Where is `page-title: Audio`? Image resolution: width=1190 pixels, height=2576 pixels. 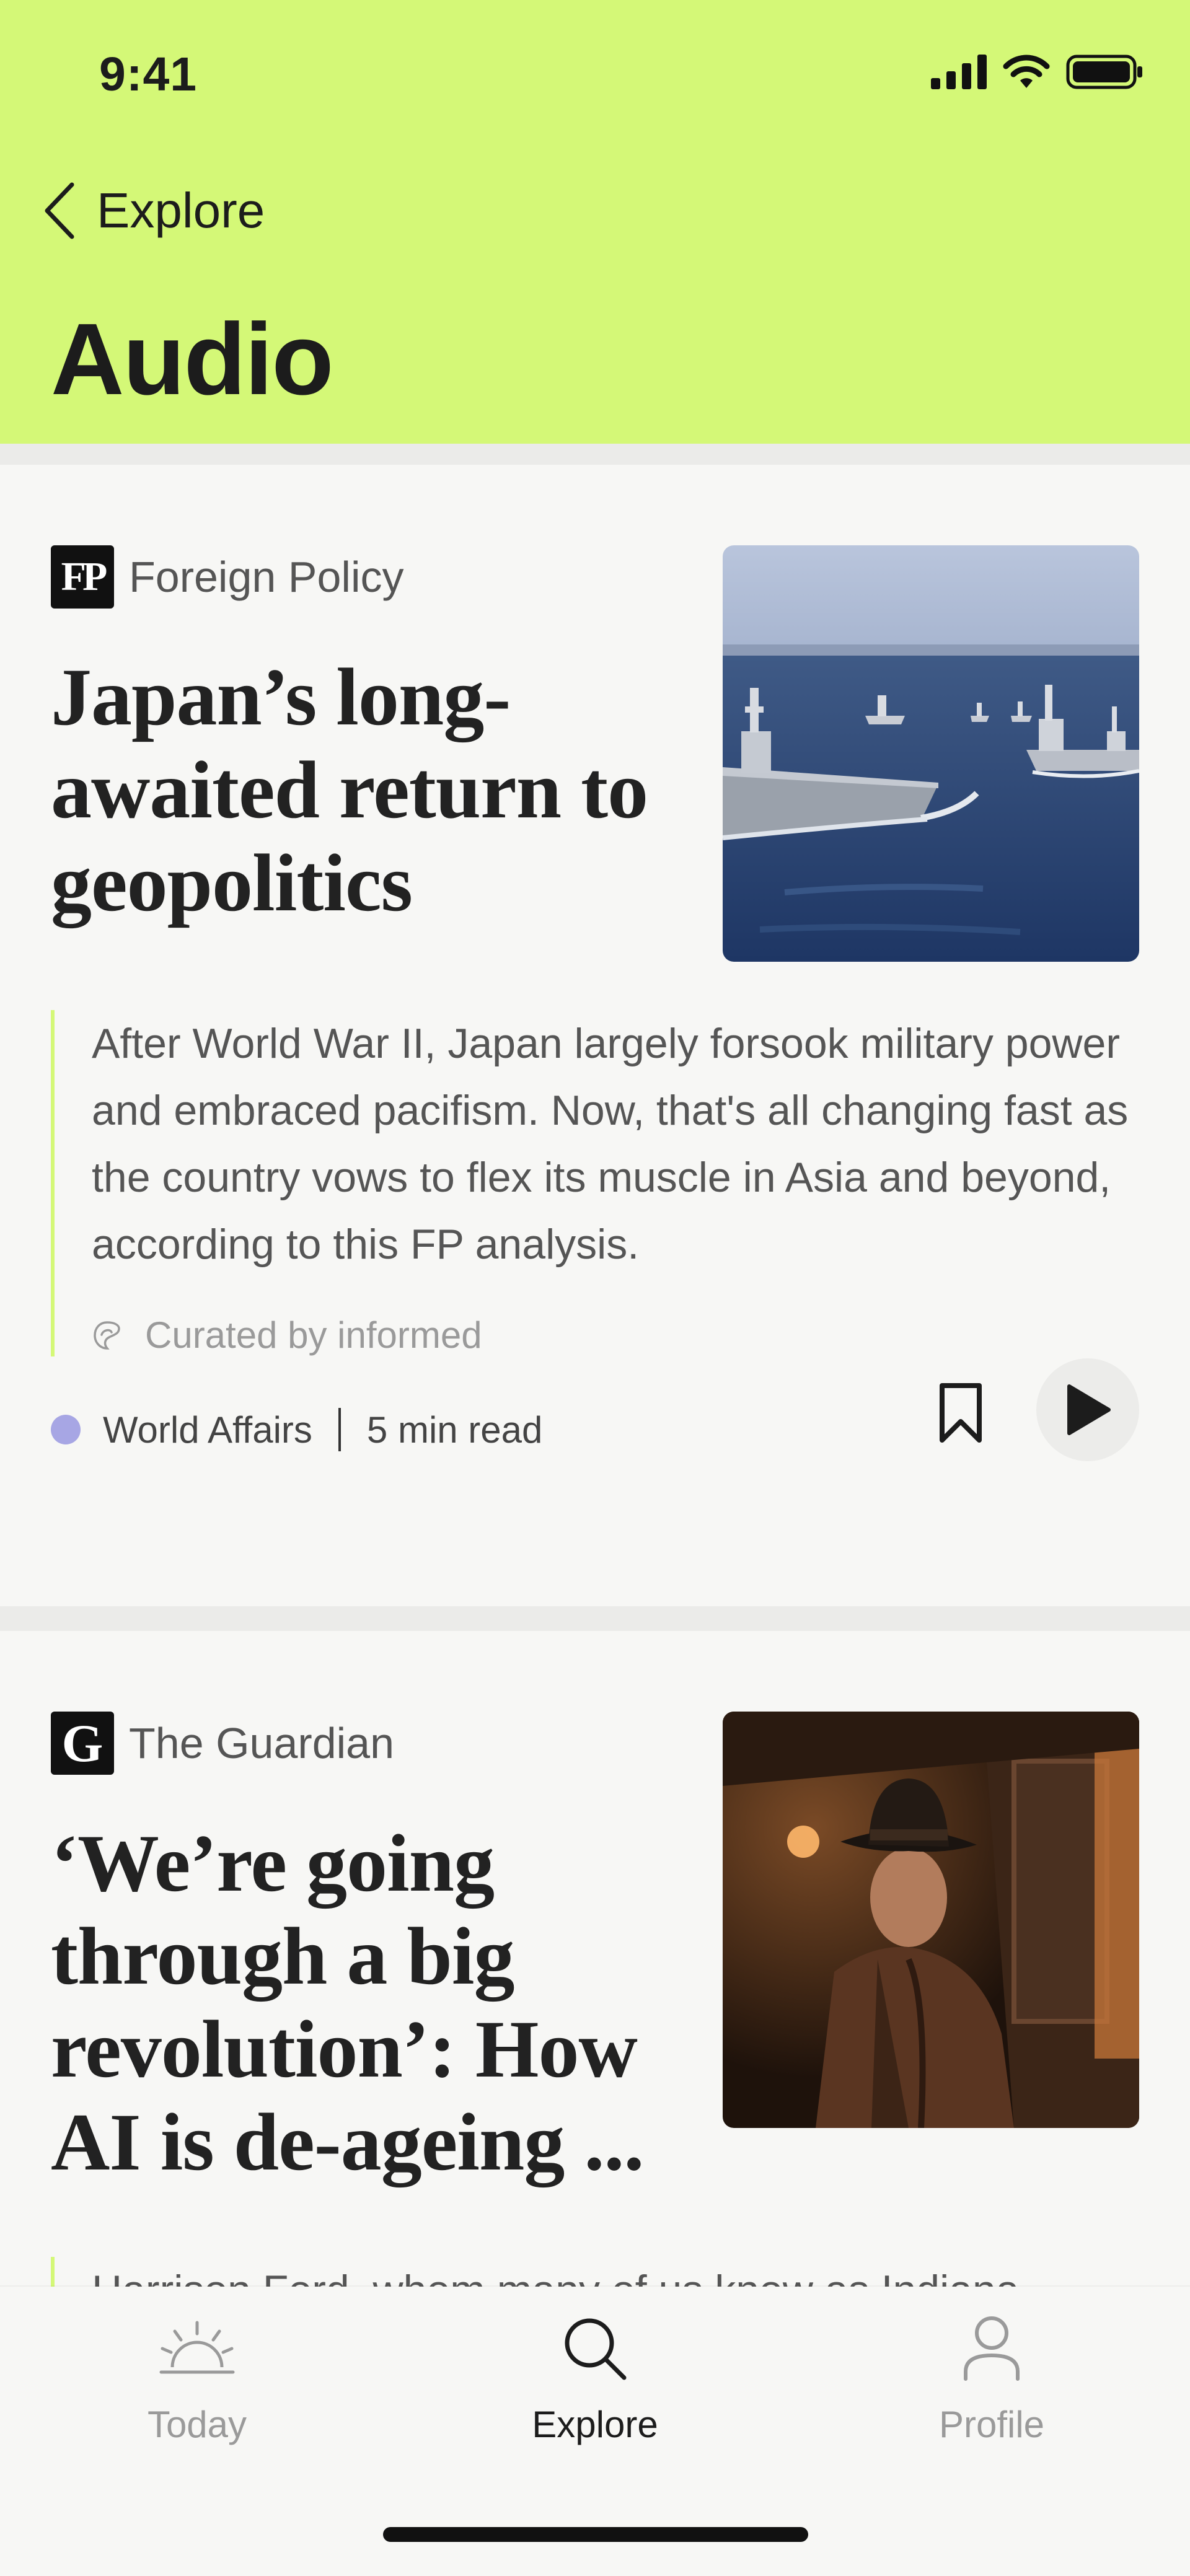
page-title: Audio is located at coordinates (192, 359).